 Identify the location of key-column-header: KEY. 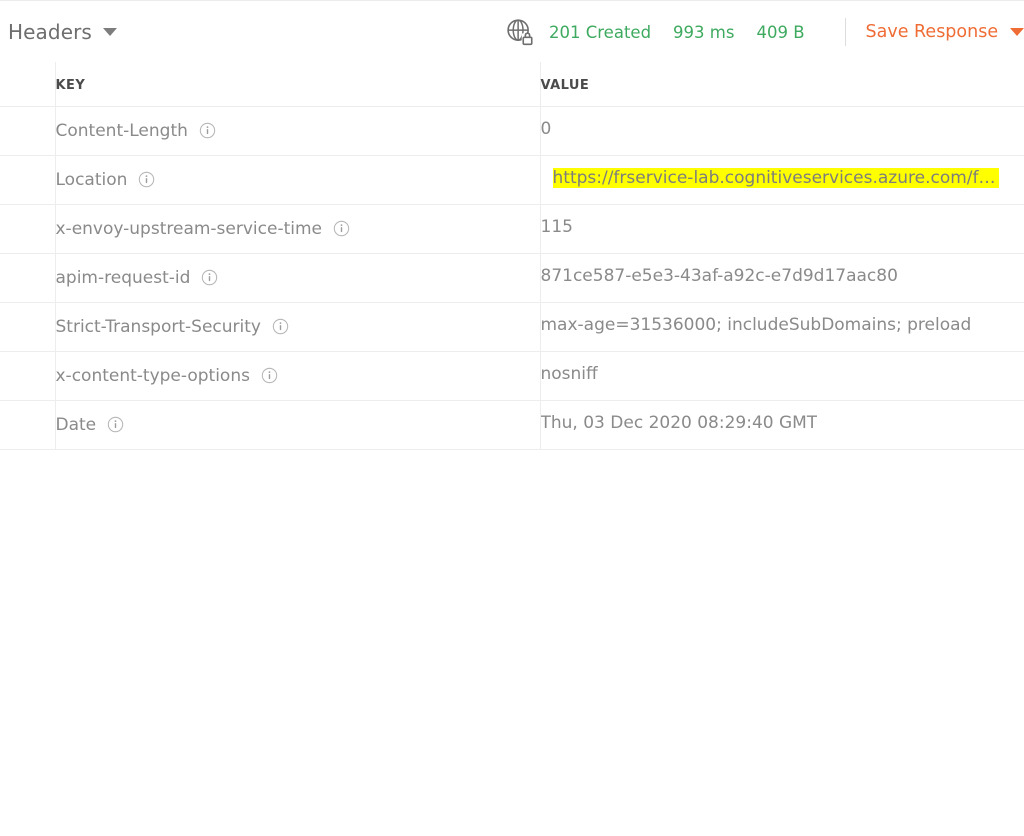
(298, 84).